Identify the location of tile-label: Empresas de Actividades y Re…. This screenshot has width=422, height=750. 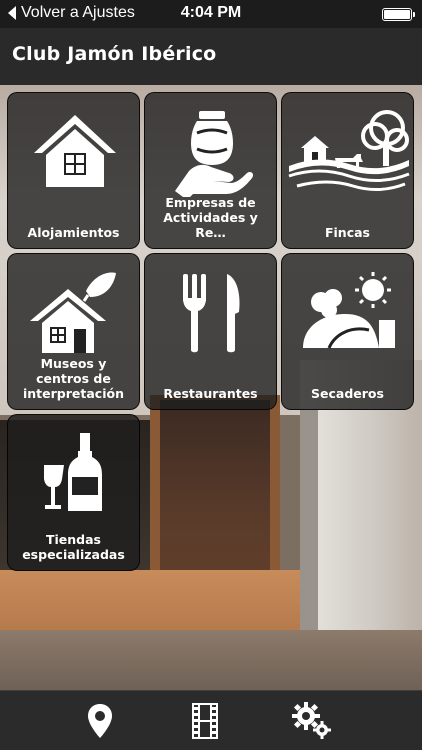
(210, 217).